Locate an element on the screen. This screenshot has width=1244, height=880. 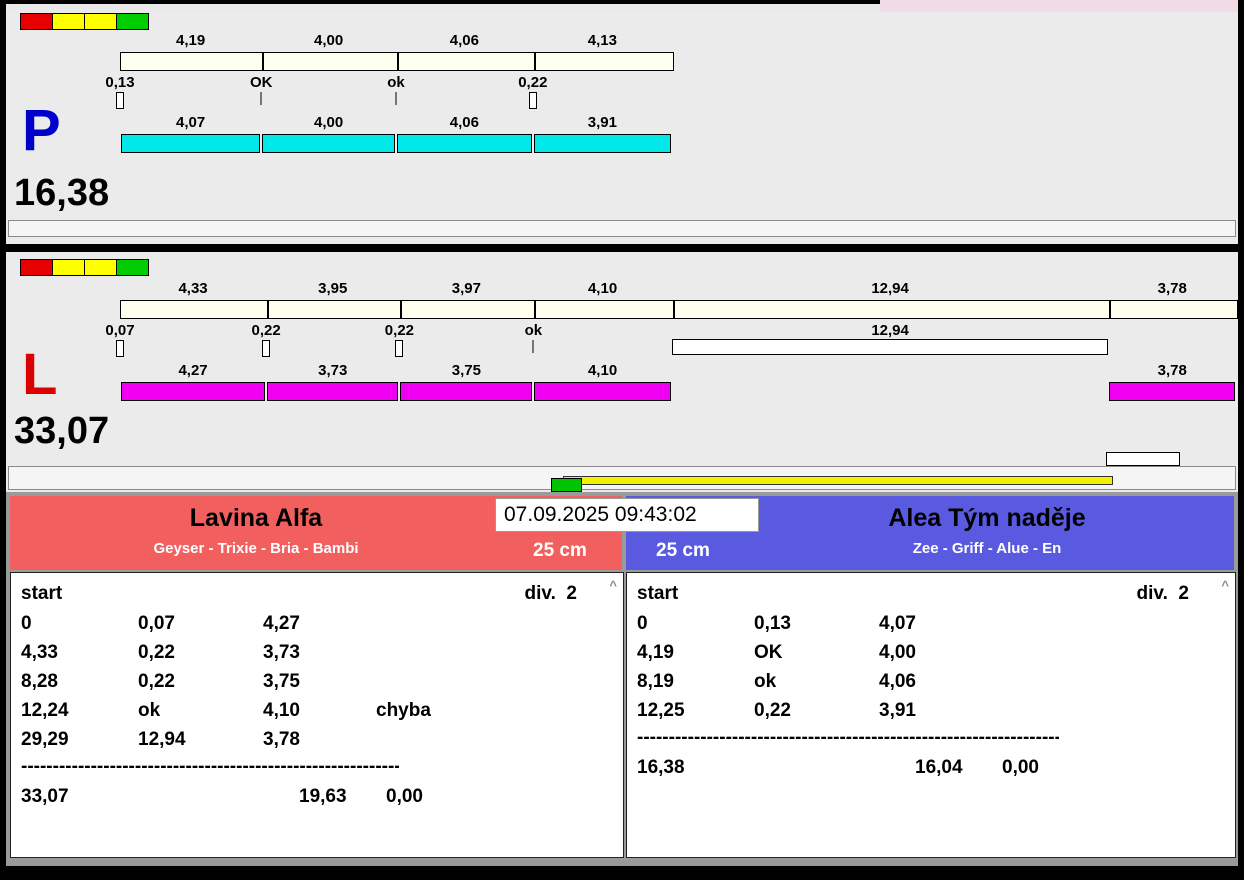
split-time-bottom: 4,00 is located at coordinates (328, 122).